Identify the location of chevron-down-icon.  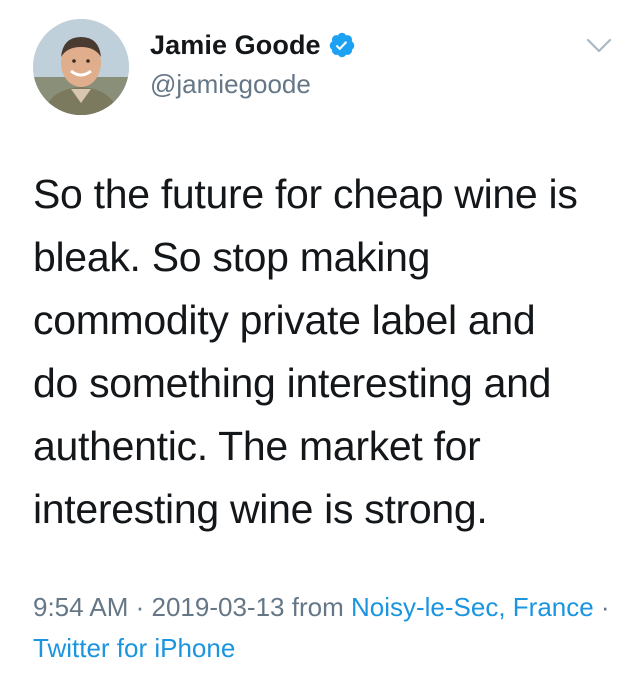
(599, 46).